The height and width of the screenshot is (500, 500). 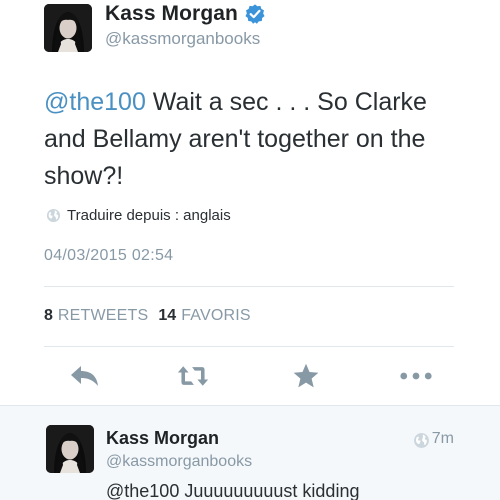 I want to click on favorites-count: 14, so click(x=167, y=315).